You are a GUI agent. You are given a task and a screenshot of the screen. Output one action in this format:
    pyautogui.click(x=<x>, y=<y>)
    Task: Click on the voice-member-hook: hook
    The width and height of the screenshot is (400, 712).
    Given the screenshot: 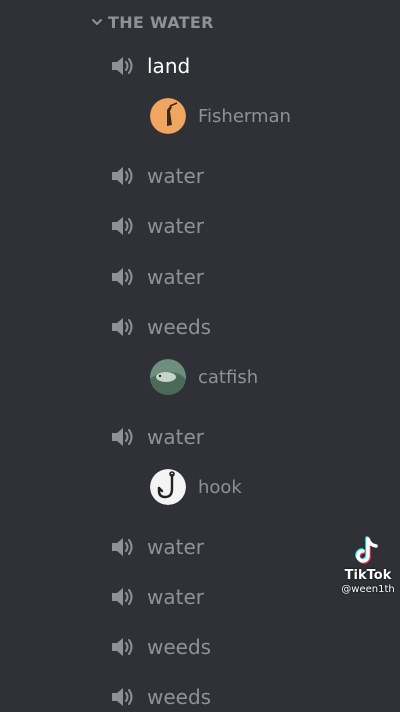 What is the action you would take?
    pyautogui.click(x=196, y=487)
    